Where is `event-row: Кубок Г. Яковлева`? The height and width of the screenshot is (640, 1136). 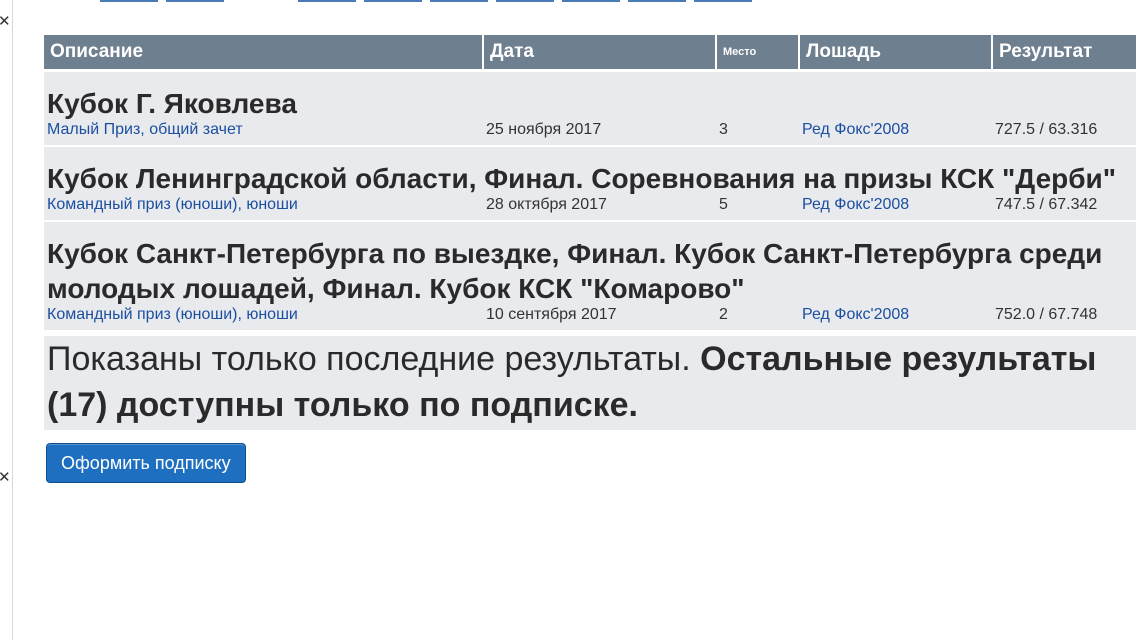 event-row: Кубок Г. Яковлева is located at coordinates (590, 95).